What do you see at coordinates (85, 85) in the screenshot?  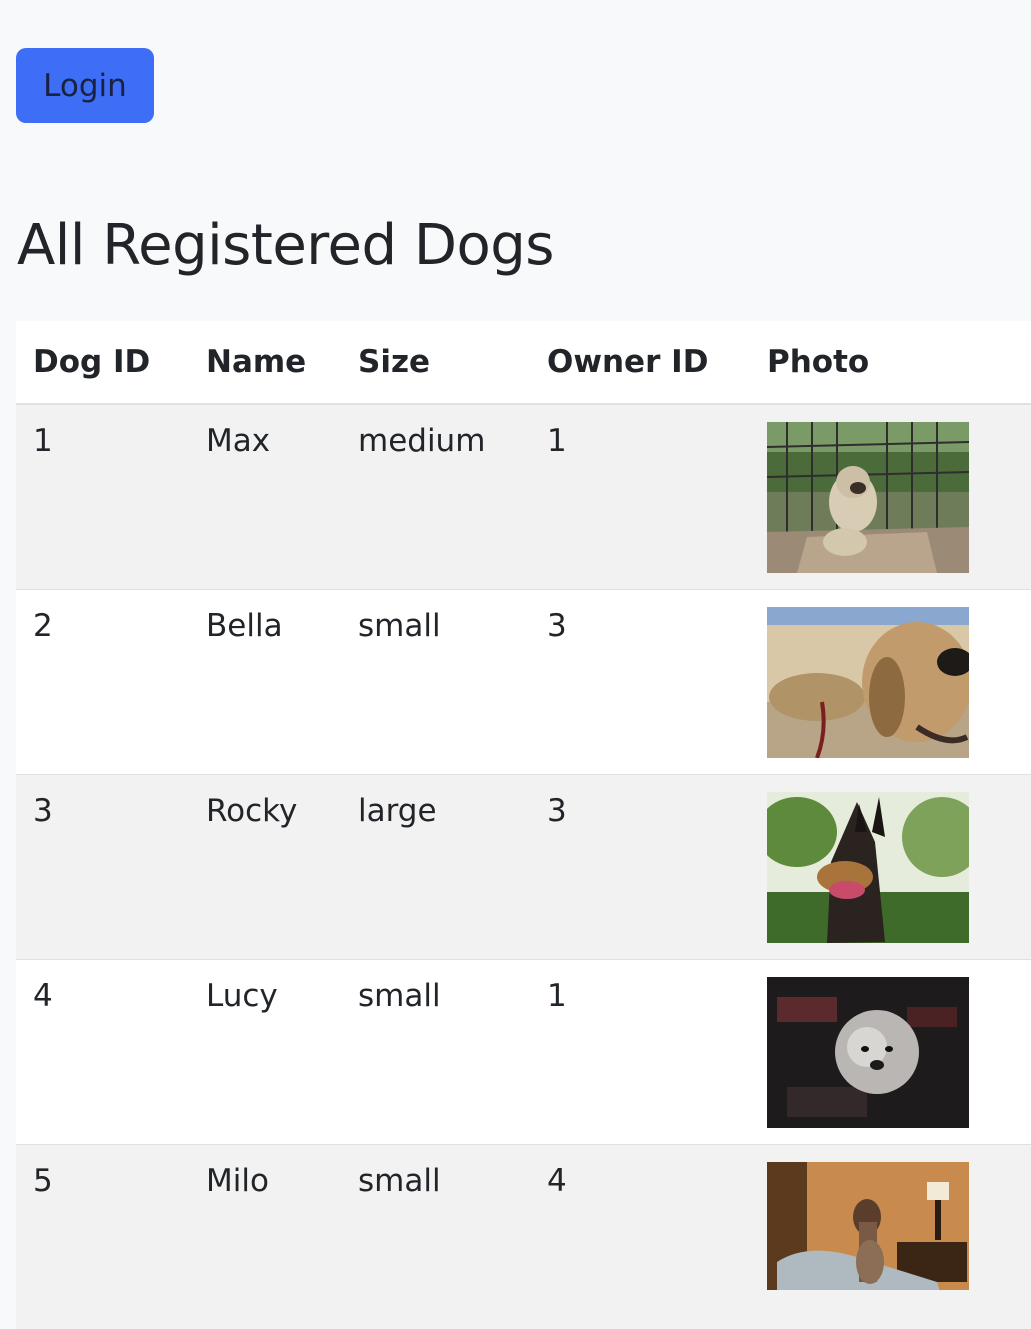 I see `login-button: Login` at bounding box center [85, 85].